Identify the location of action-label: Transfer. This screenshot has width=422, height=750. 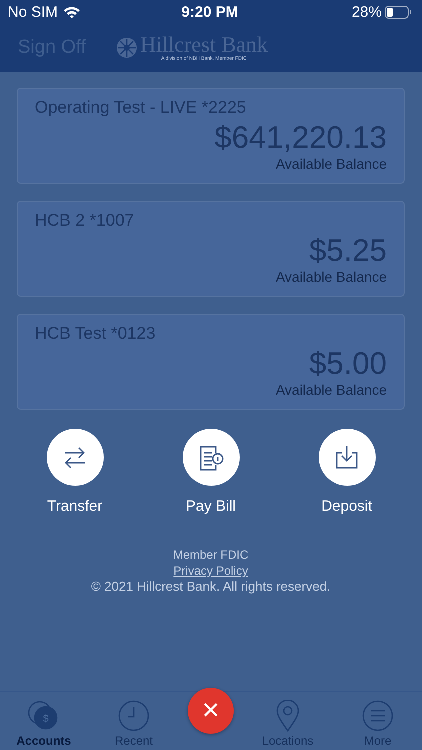
(75, 506).